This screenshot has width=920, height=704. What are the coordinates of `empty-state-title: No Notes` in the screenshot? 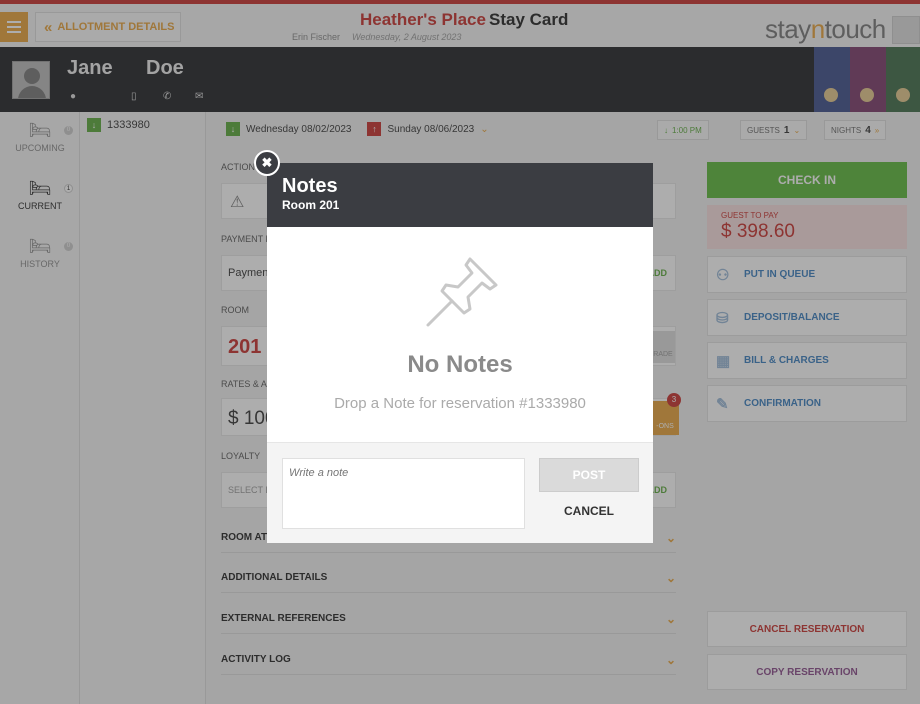 It's located at (460, 364).